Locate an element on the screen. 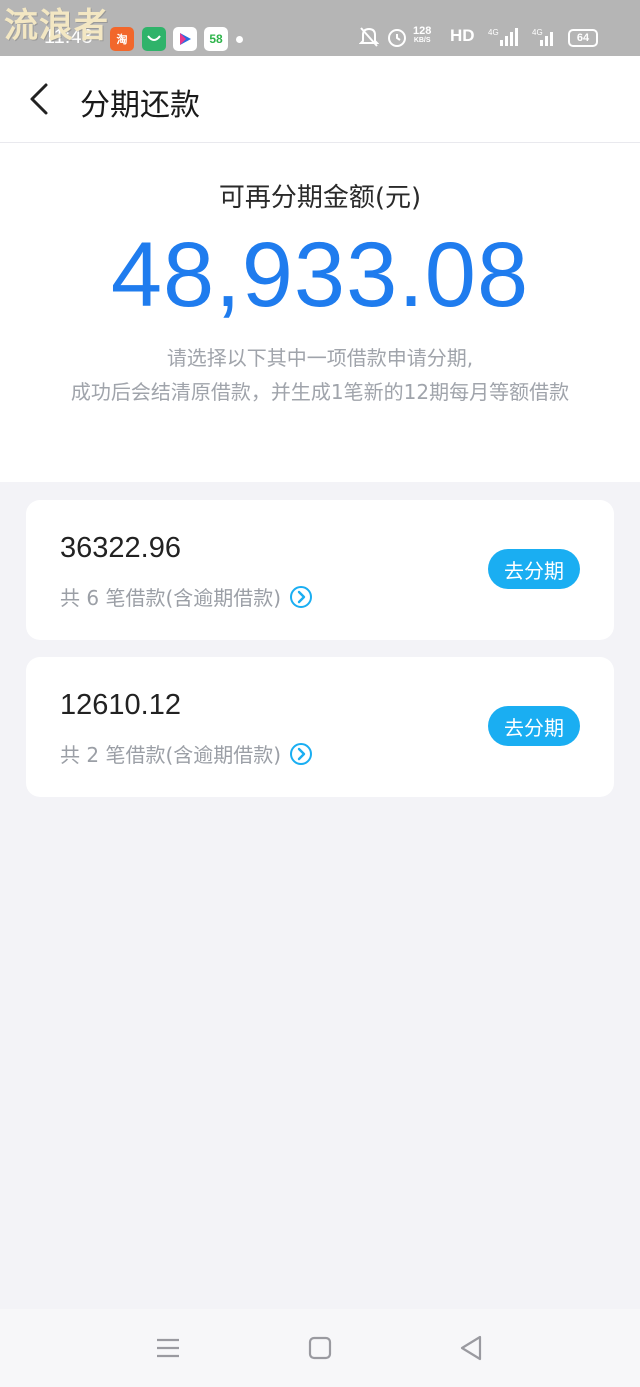 The width and height of the screenshot is (640, 1387). home-square-icon is located at coordinates (320, 1348).